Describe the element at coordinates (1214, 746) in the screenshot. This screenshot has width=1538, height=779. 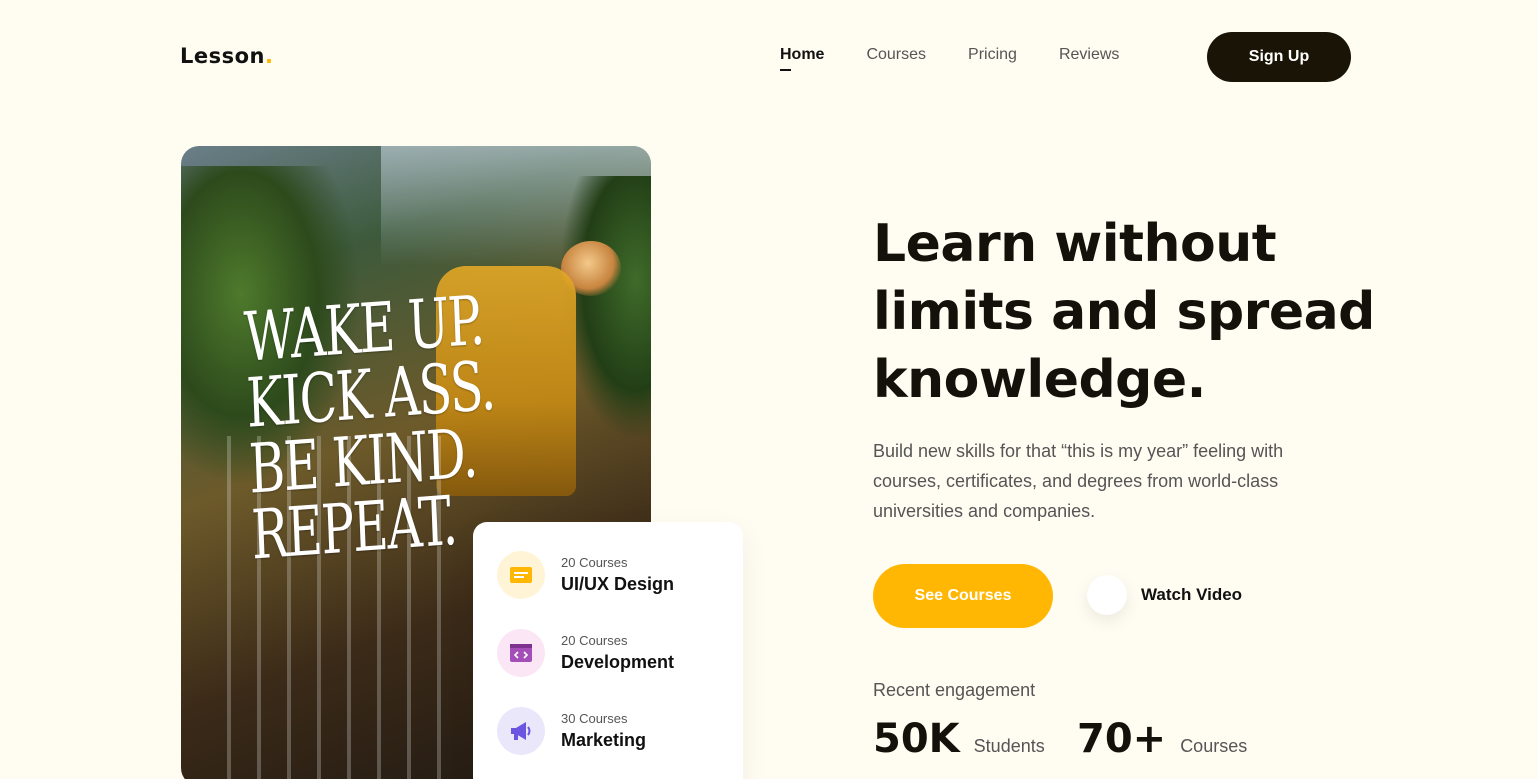
I see `stat-label: Courses` at that location.